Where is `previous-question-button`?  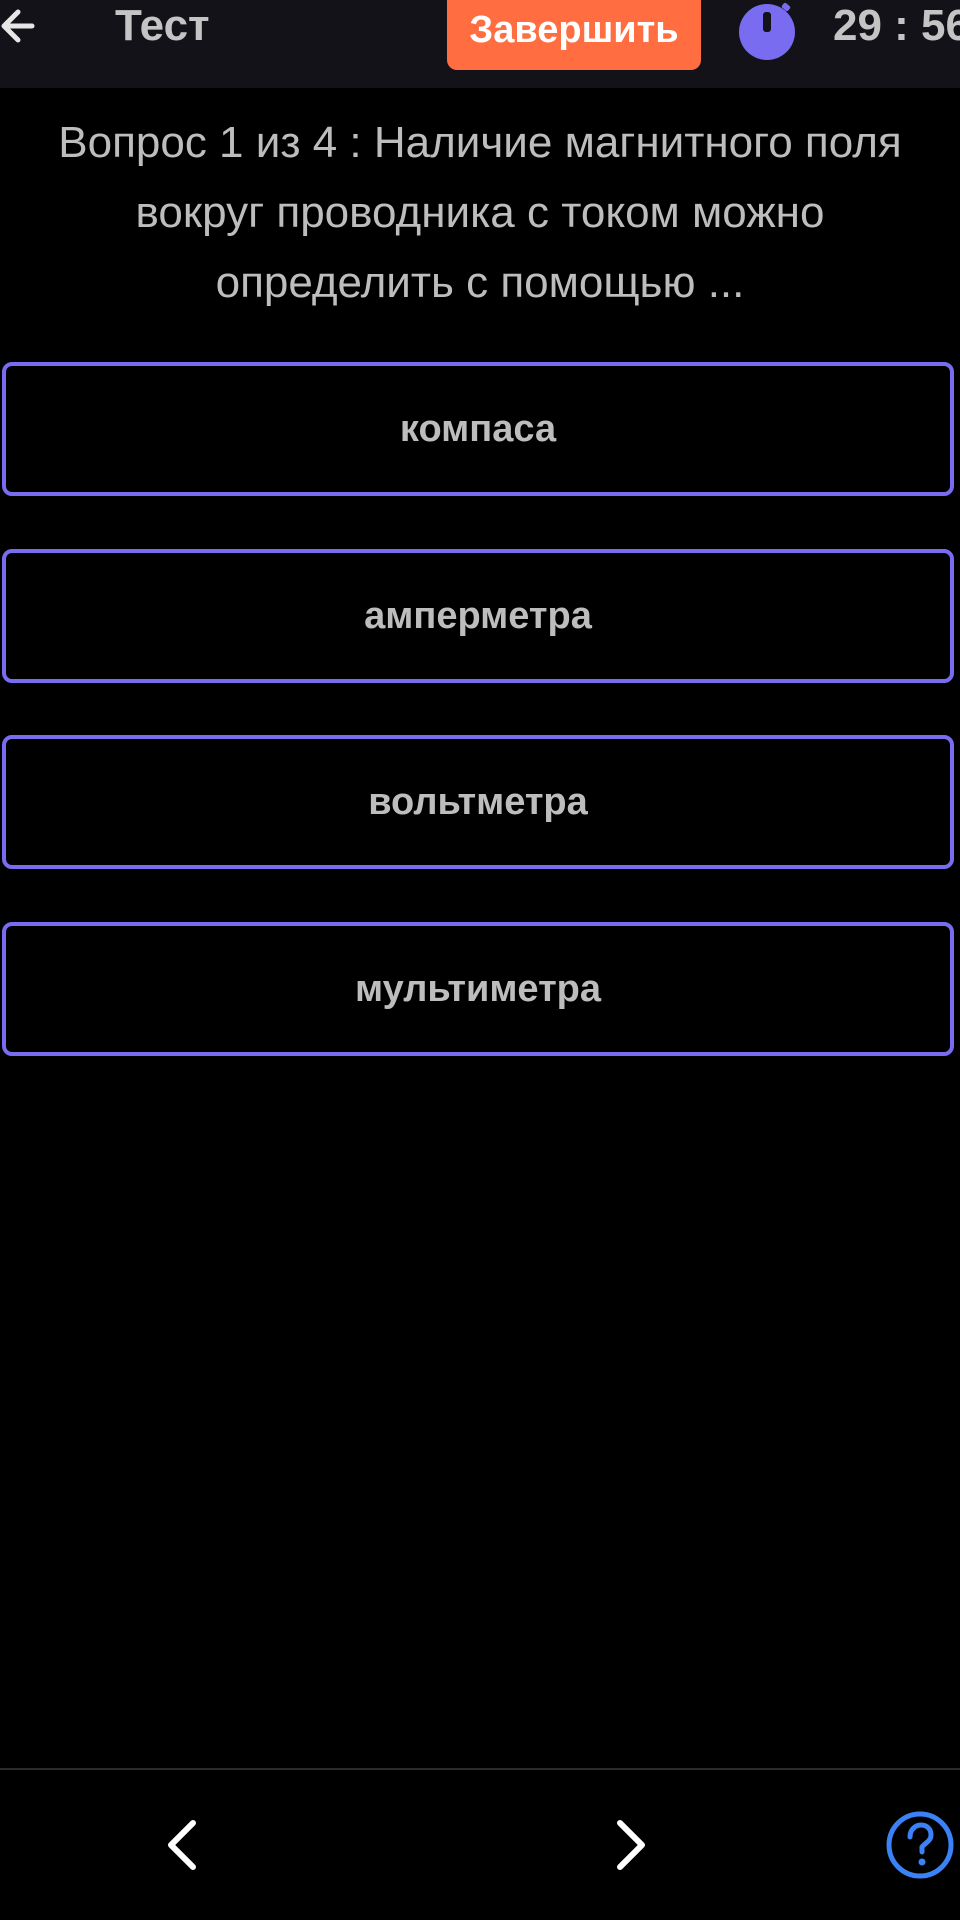 previous-question-button is located at coordinates (183, 1845).